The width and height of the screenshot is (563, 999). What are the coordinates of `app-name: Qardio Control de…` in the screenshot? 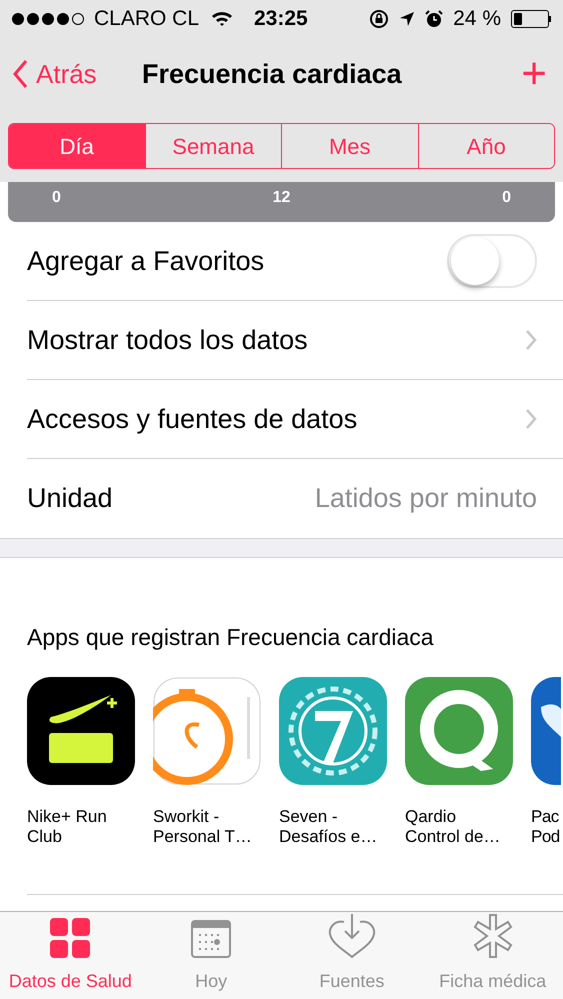 It's located at (453, 827).